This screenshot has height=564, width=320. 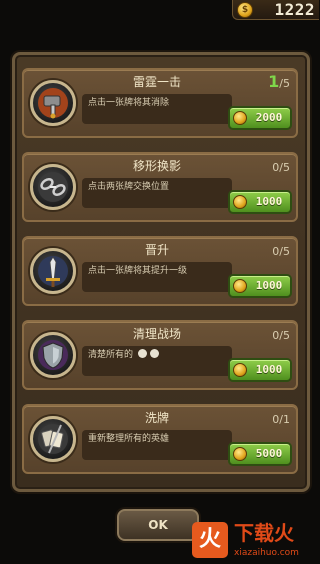 I want to click on watermark-name: 下载火, so click(x=264, y=533).